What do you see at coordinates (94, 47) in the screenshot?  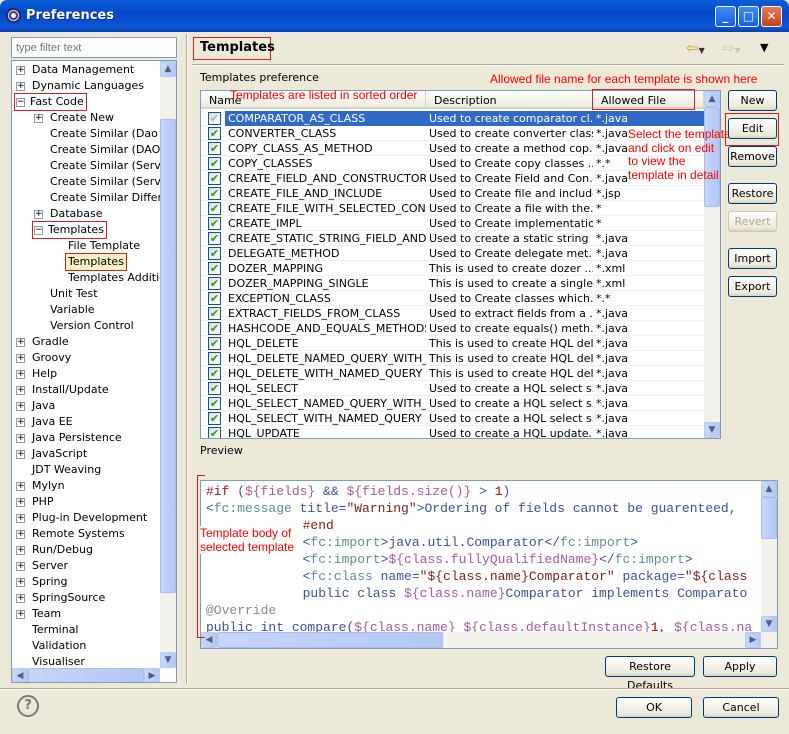 I see `filter-input` at bounding box center [94, 47].